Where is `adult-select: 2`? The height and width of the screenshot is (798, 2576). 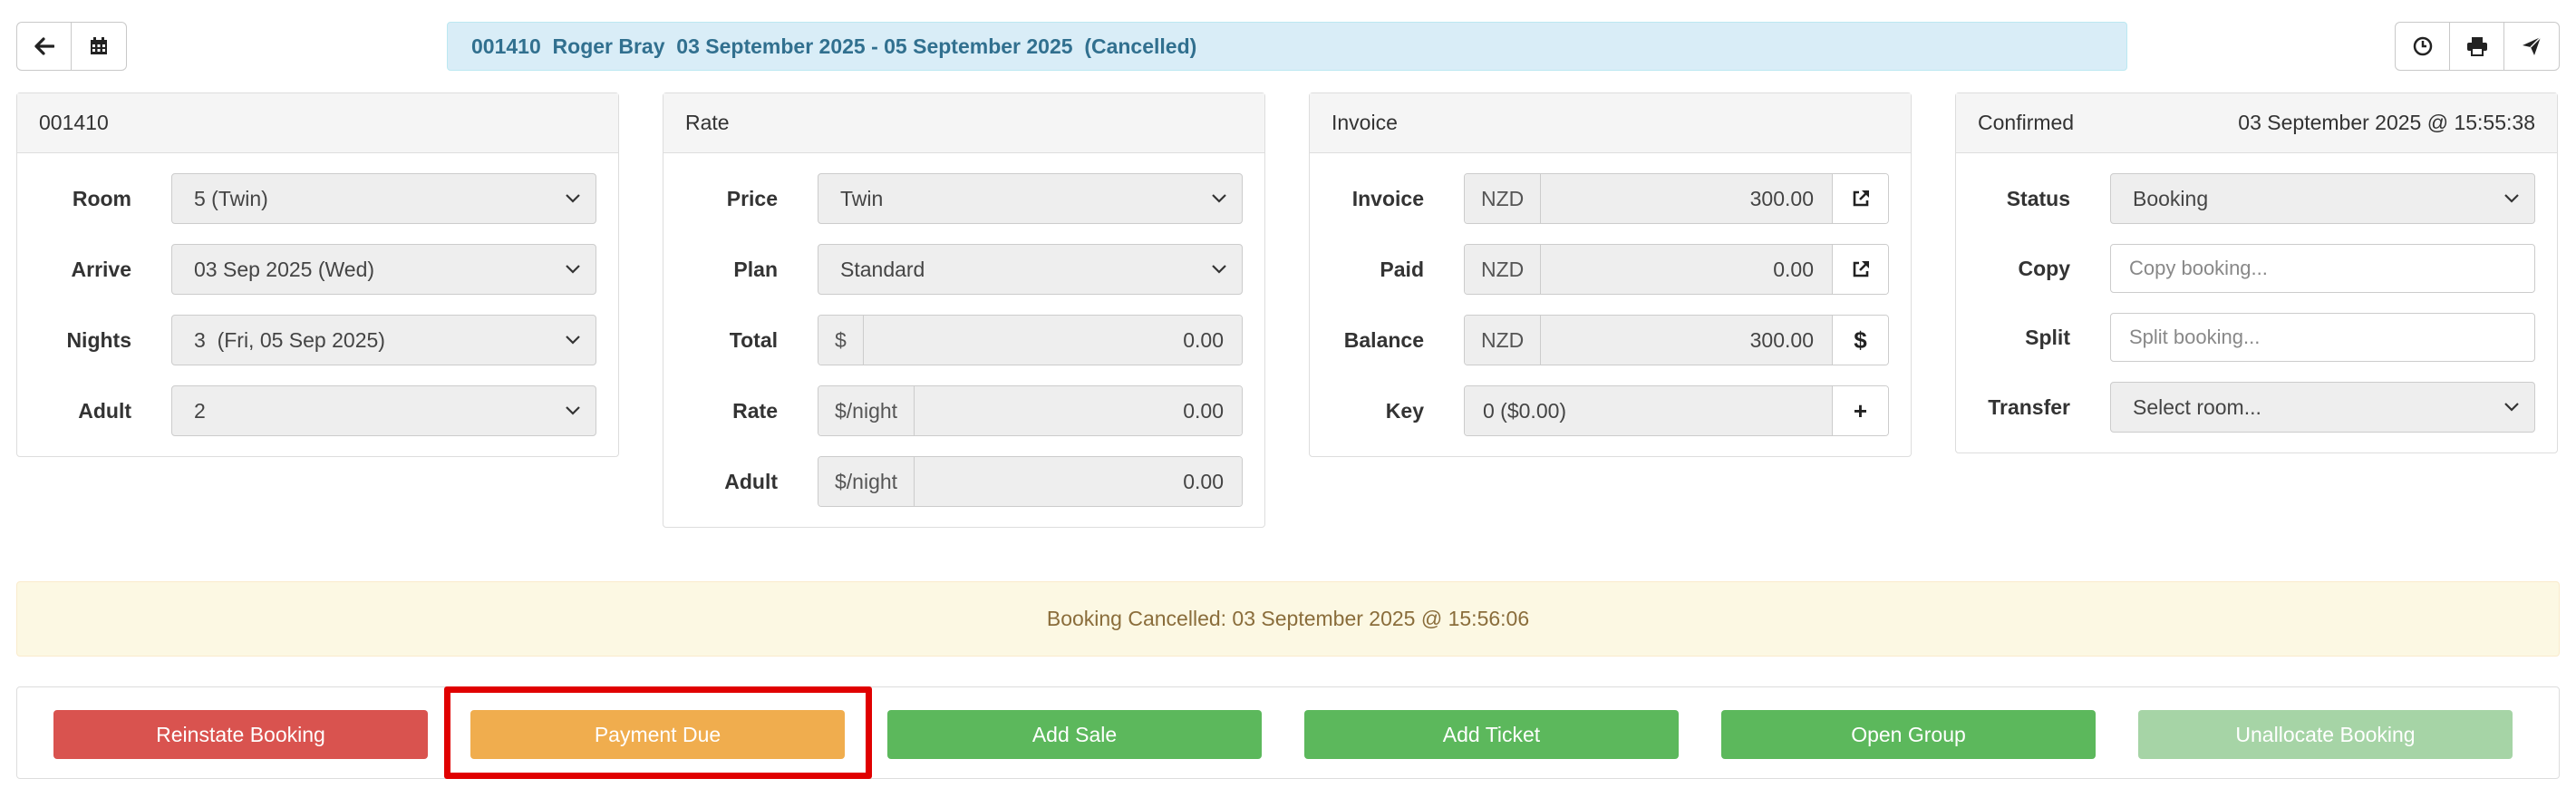 adult-select: 2 is located at coordinates (383, 410).